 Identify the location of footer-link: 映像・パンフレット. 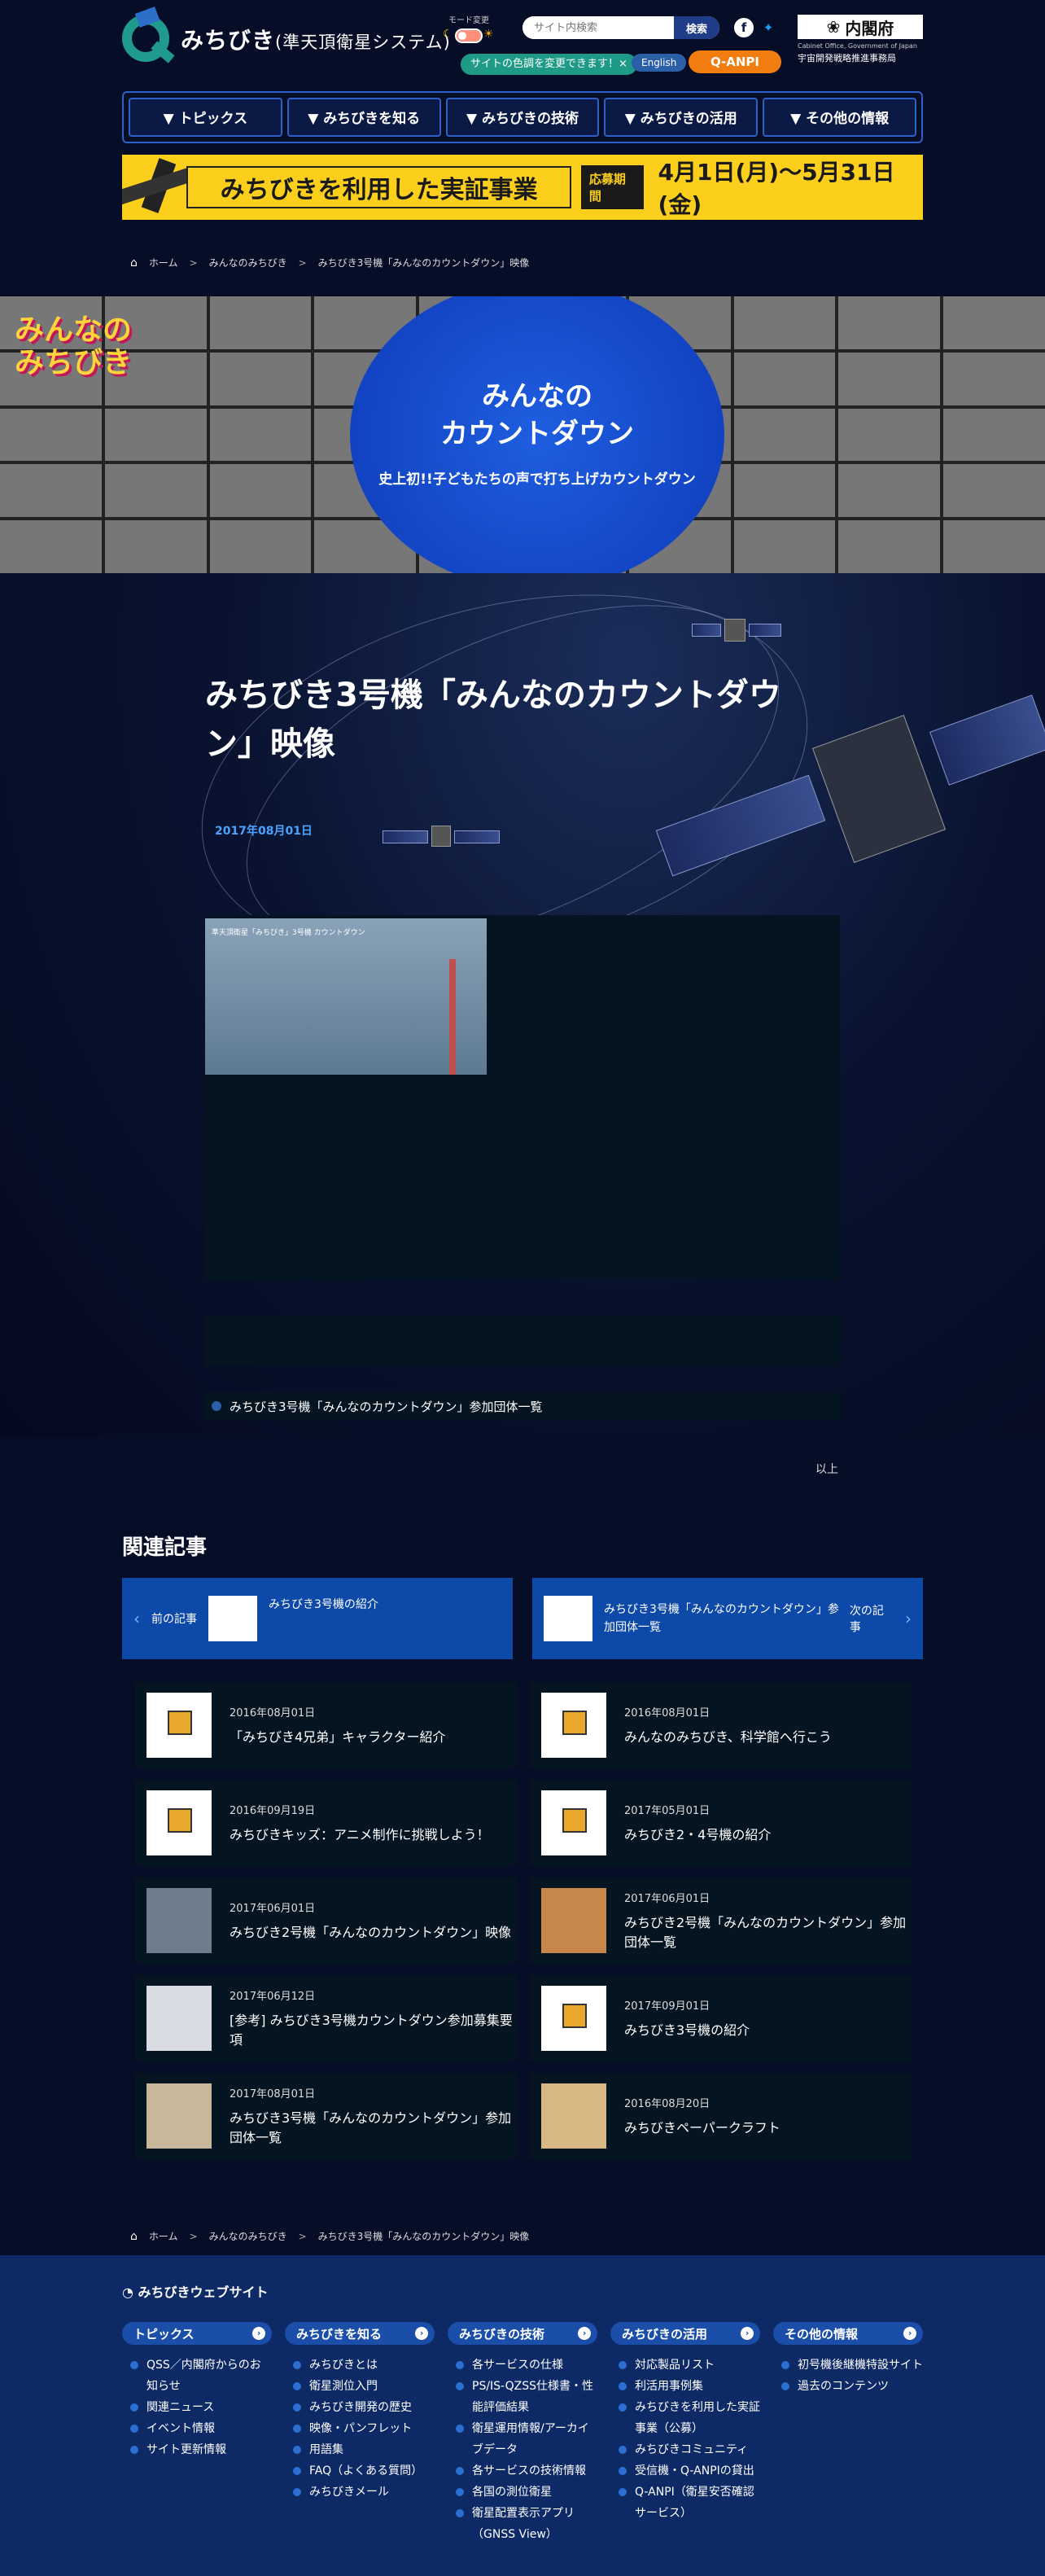
(364, 2428).